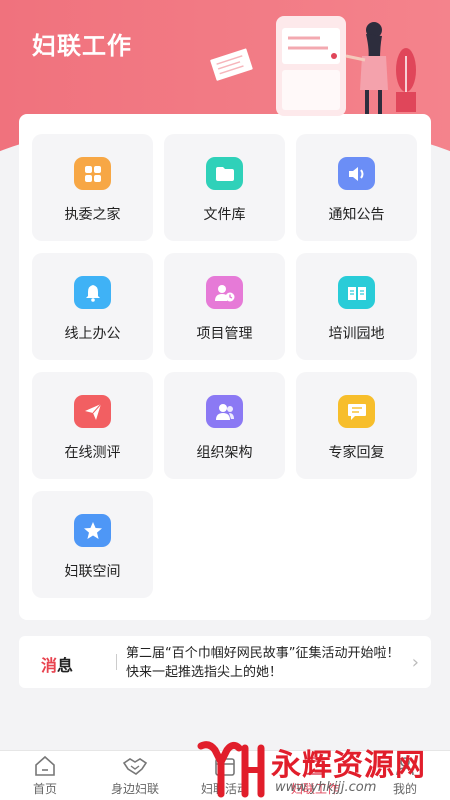 The image size is (450, 800). I want to click on tile-organization: 组织架构, so click(224, 425).